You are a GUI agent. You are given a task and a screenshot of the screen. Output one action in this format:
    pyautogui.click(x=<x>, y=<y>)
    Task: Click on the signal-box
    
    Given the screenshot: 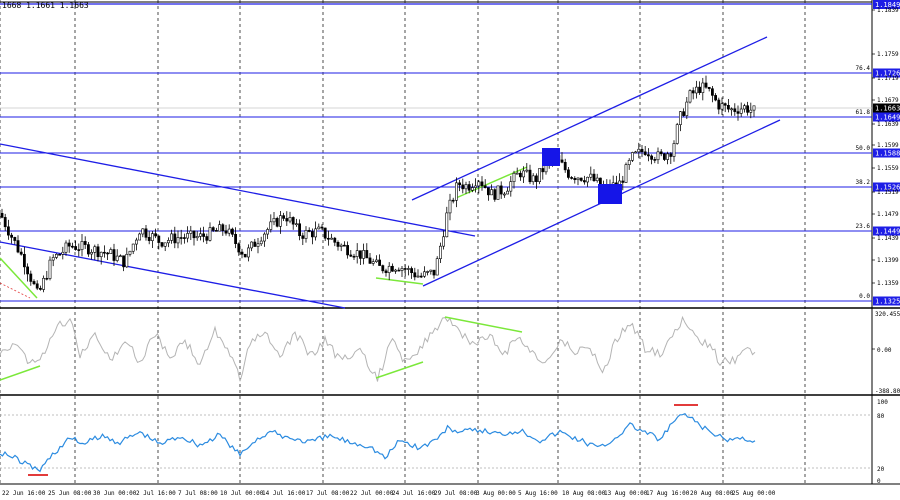 What is the action you would take?
    pyautogui.click(x=610, y=194)
    